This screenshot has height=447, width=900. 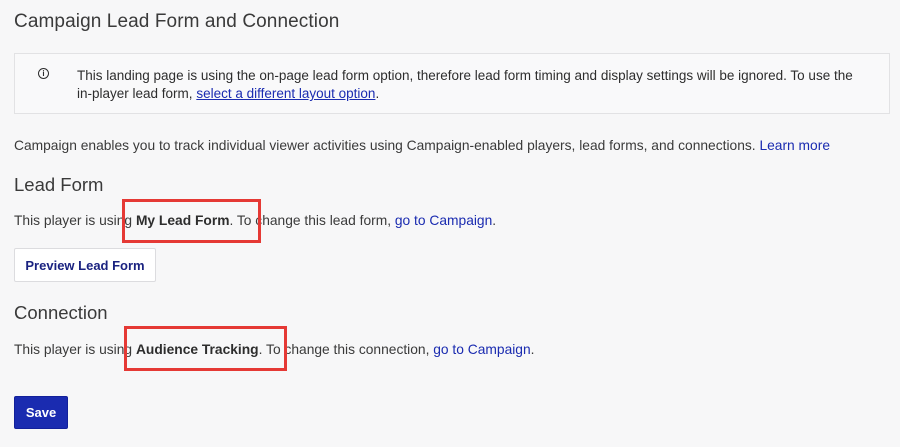 I want to click on lead-form-go-to-campaign-link: go to Campaign, so click(x=443, y=220).